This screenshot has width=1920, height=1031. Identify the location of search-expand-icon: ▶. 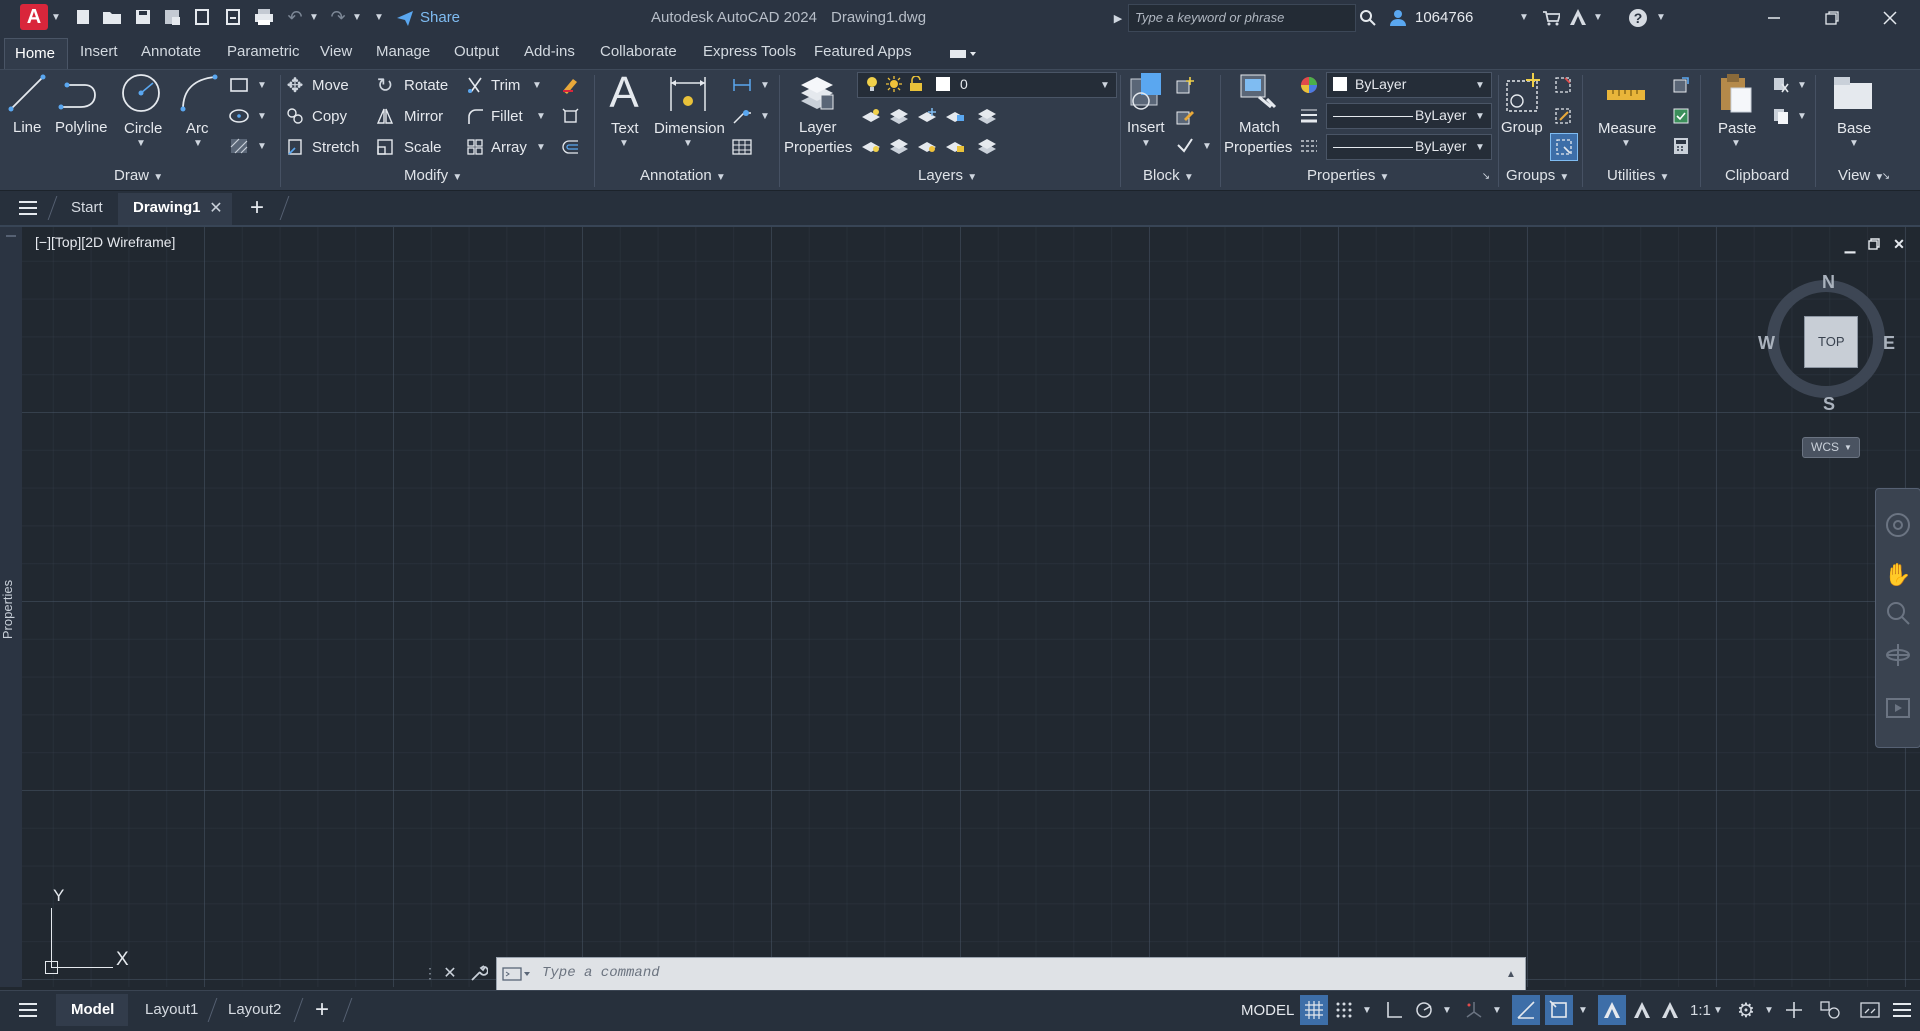
(1118, 18).